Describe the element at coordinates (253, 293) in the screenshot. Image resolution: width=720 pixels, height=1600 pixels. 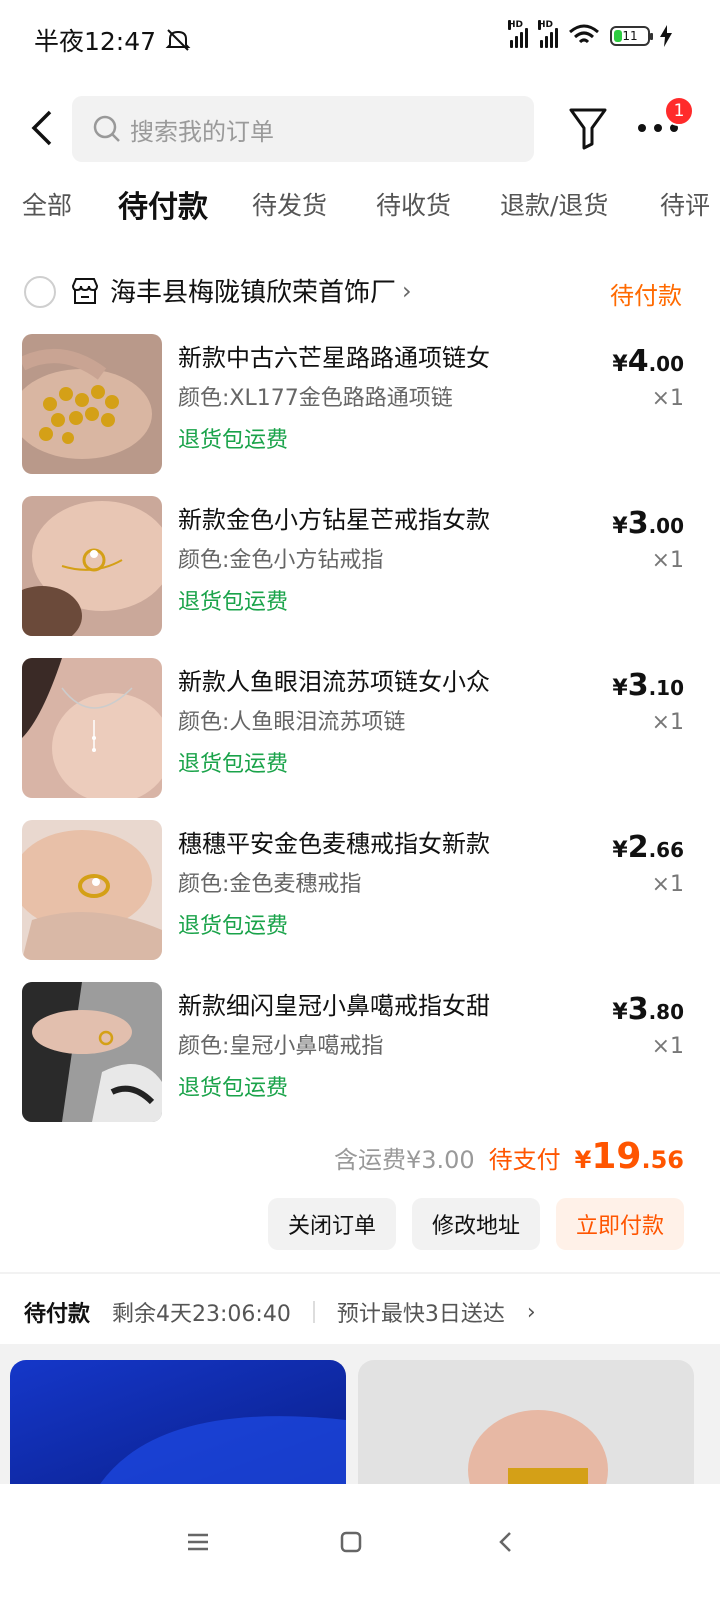
I see `shop-name: 海丰县梅陇镇欣荣首饰厂` at that location.